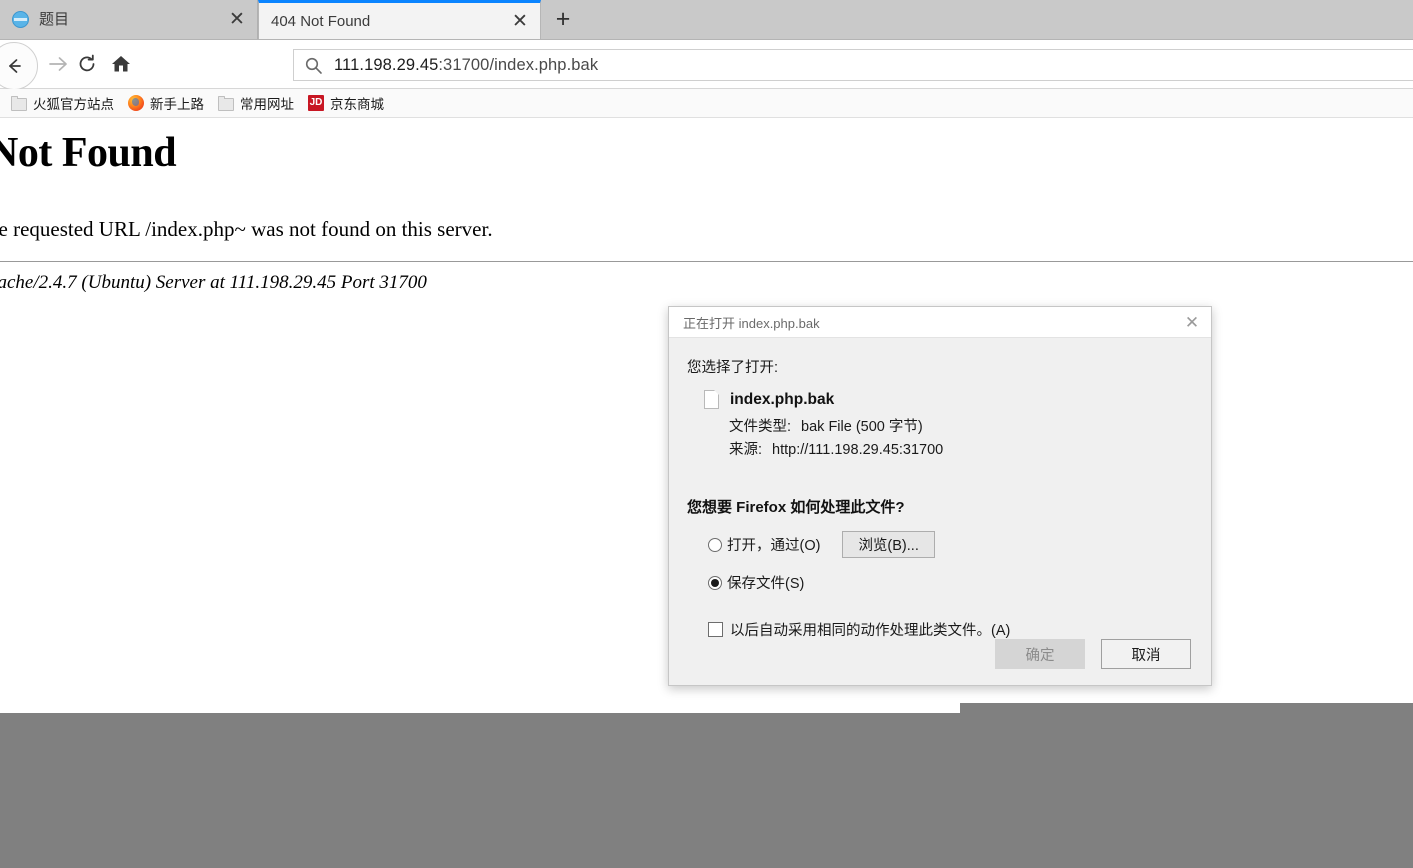 This screenshot has width=1413, height=868. I want to click on dialog-title: 正在打开 index.php.bak, so click(751, 323).